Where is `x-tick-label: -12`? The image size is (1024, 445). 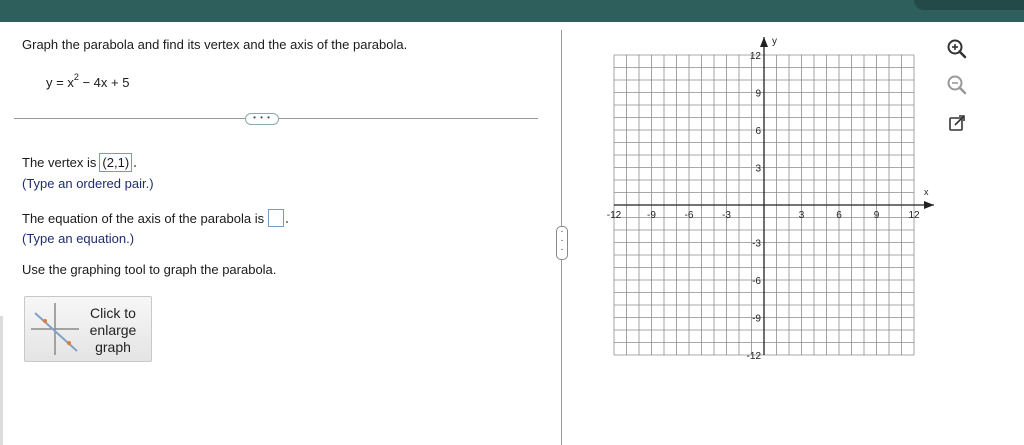
x-tick-label: -12 is located at coordinates (614, 215).